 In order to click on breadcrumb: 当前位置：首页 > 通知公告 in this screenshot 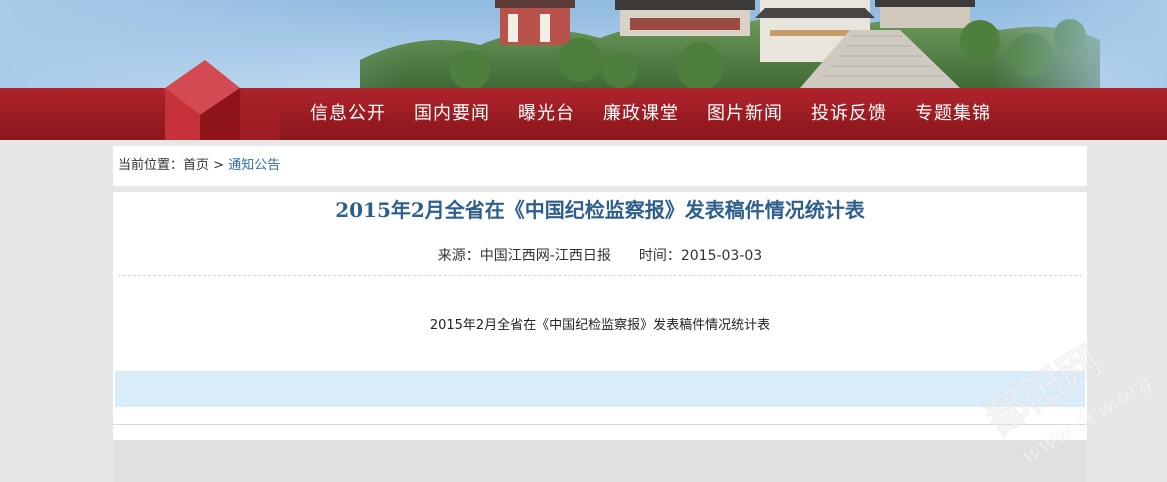, I will do `click(600, 166)`.